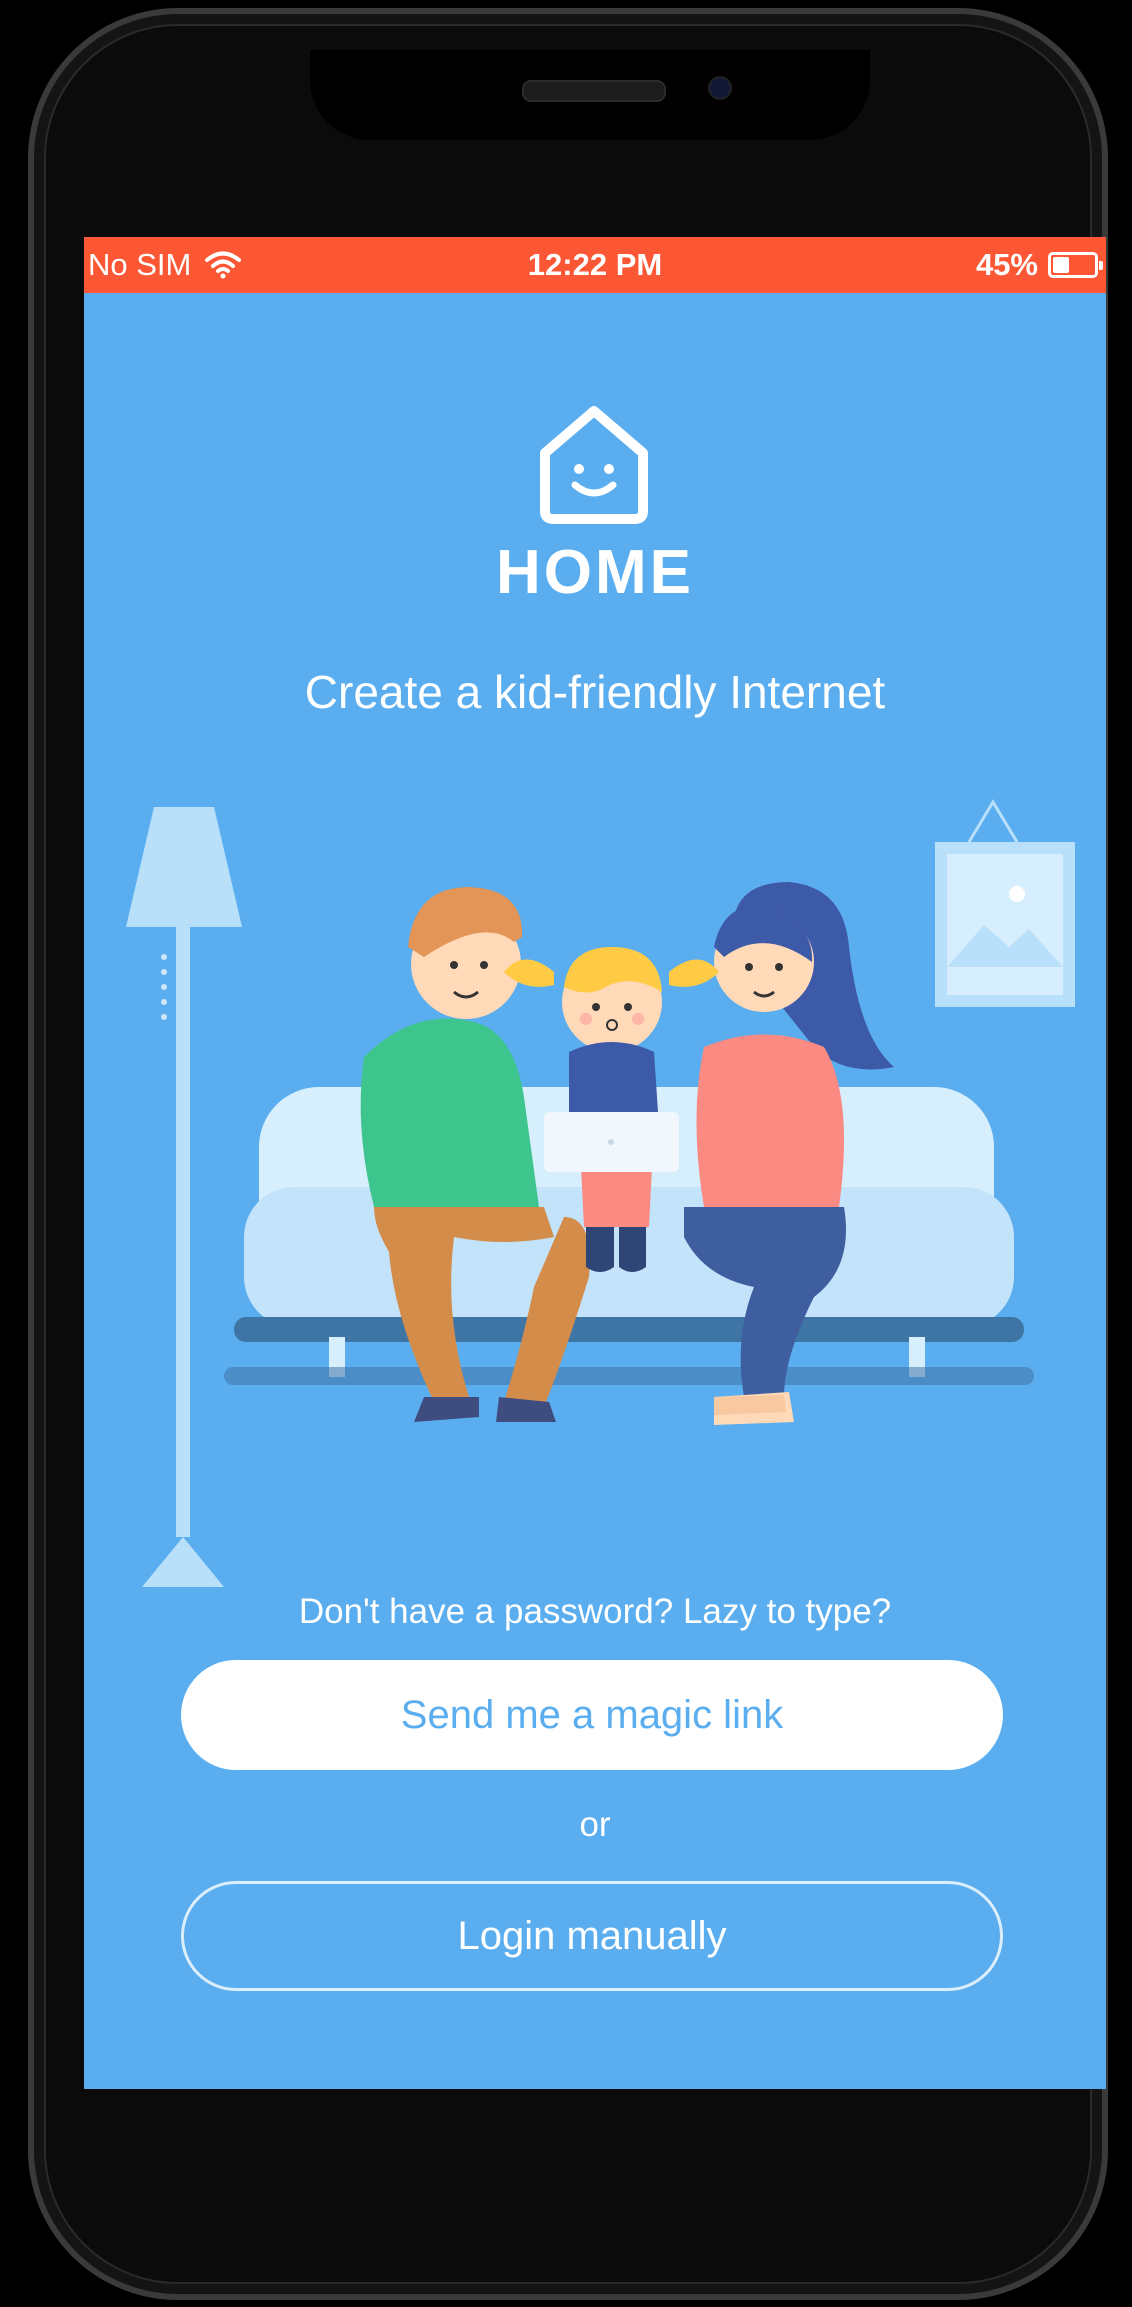  Describe the element at coordinates (592, 1715) in the screenshot. I see `send-magic-link-button: Send me a magic link` at that location.